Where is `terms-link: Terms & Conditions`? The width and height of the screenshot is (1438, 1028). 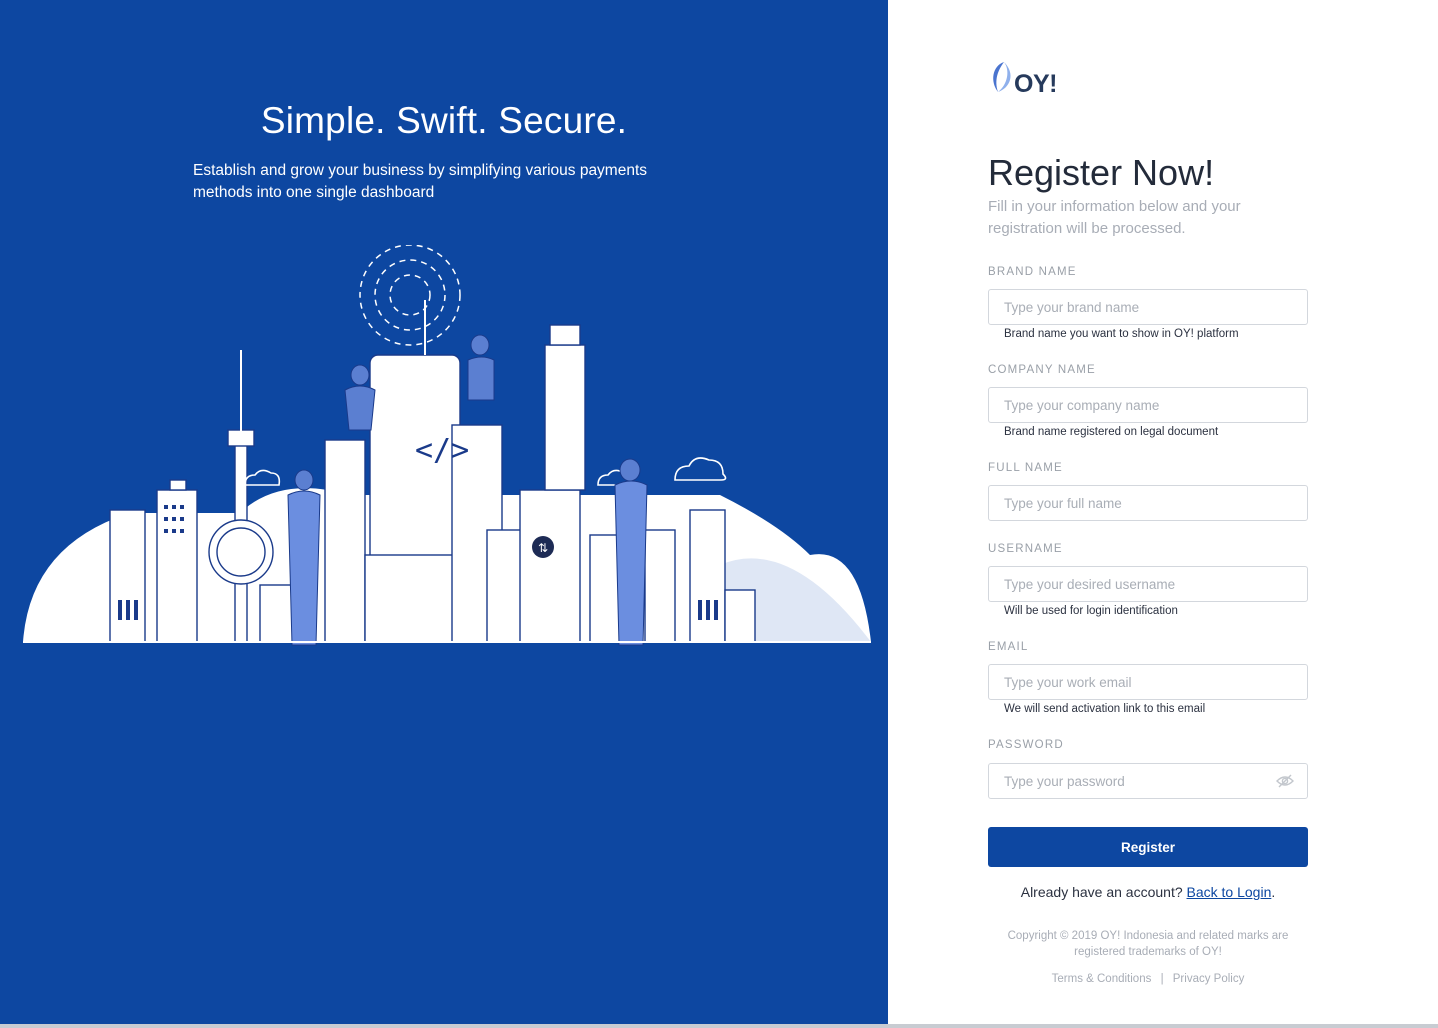 terms-link: Terms & Conditions is located at coordinates (1102, 979).